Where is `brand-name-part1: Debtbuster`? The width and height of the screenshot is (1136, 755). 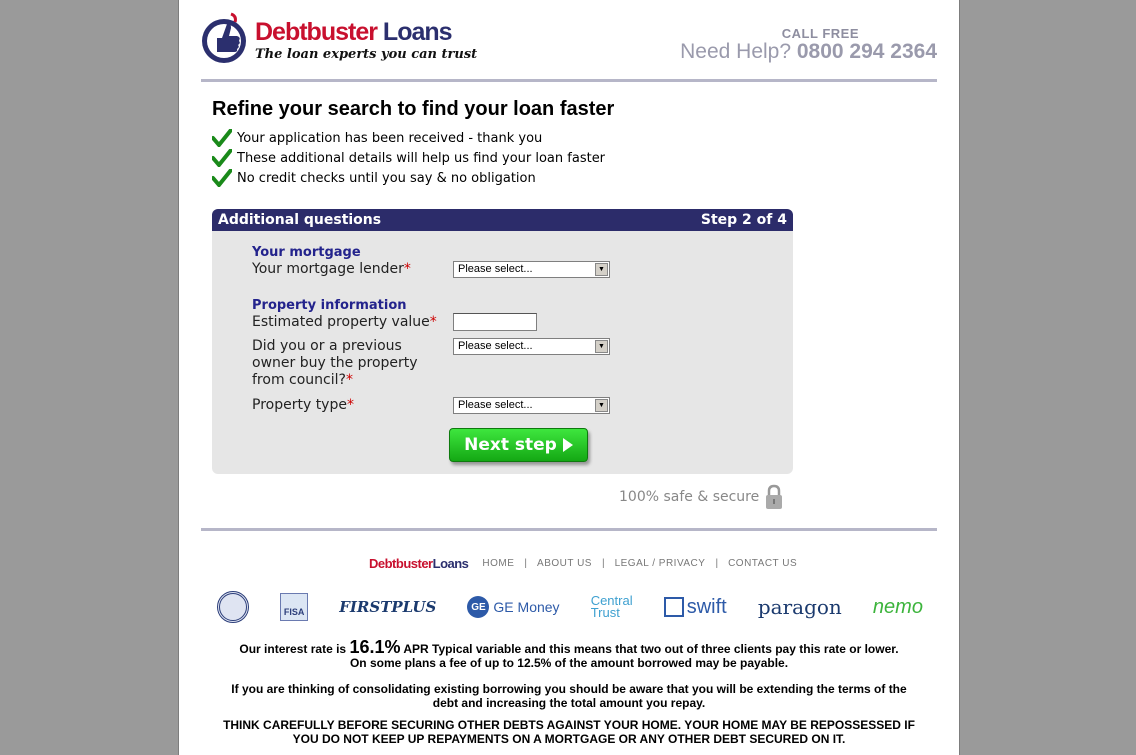 brand-name-part1: Debtbuster is located at coordinates (316, 32).